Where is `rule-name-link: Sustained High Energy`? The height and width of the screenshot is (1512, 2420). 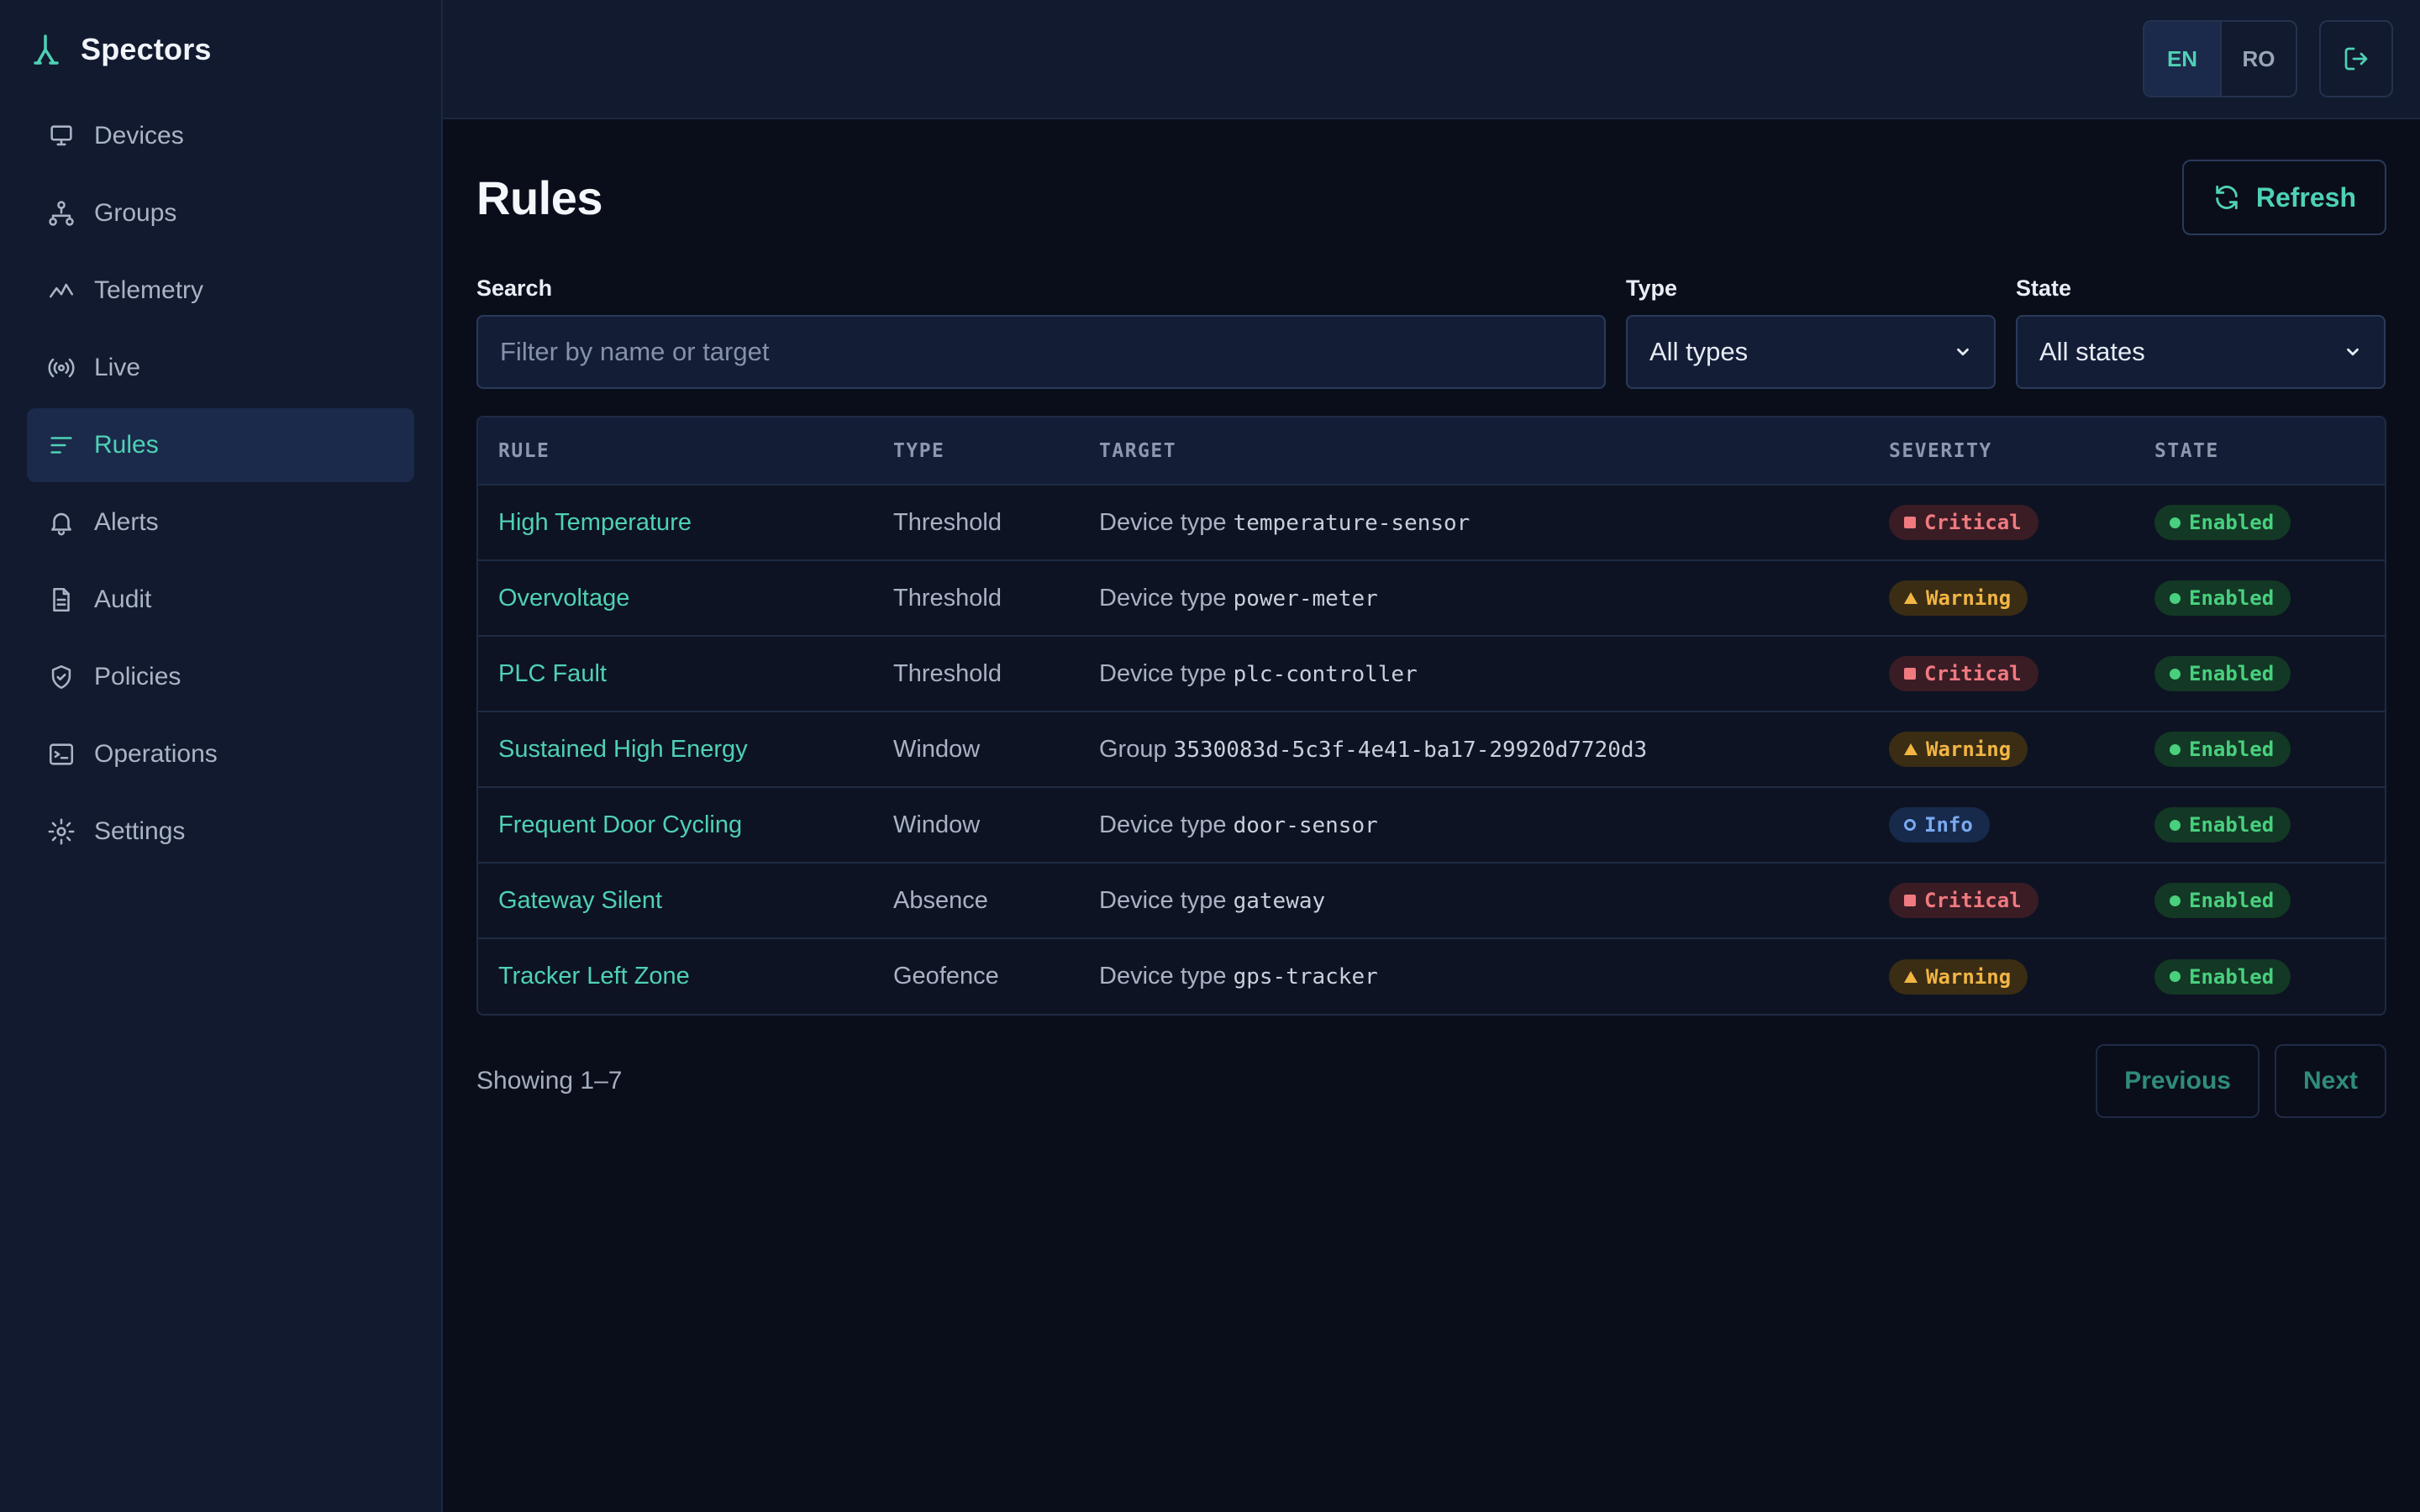 rule-name-link: Sustained High Energy is located at coordinates (675, 749).